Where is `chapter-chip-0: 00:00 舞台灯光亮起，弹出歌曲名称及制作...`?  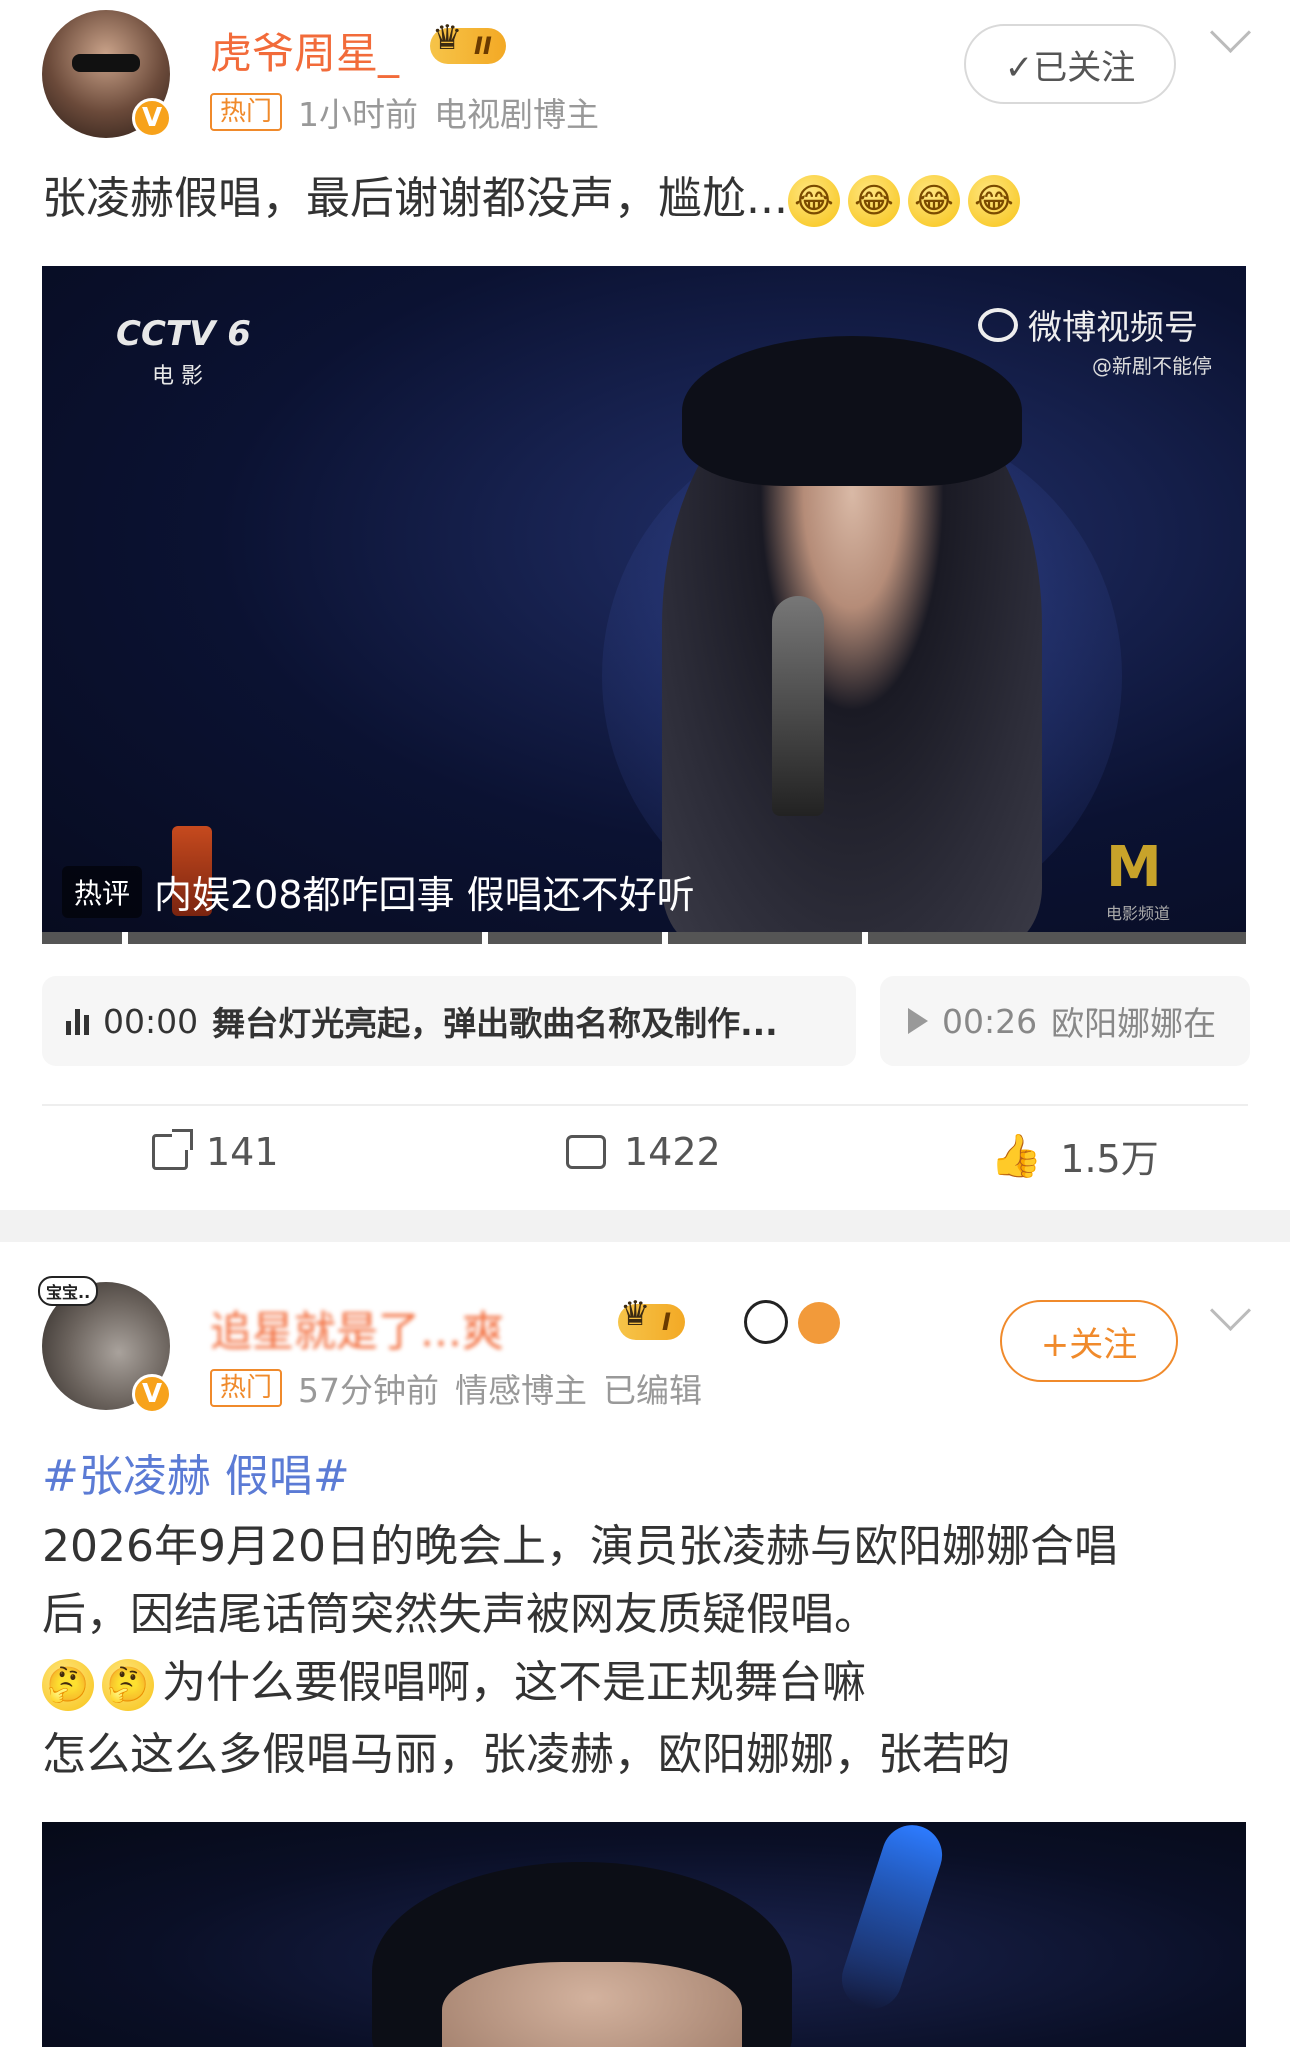 chapter-chip-0: 00:00 舞台灯光亮起，弹出歌曲名称及制作... is located at coordinates (449, 1021).